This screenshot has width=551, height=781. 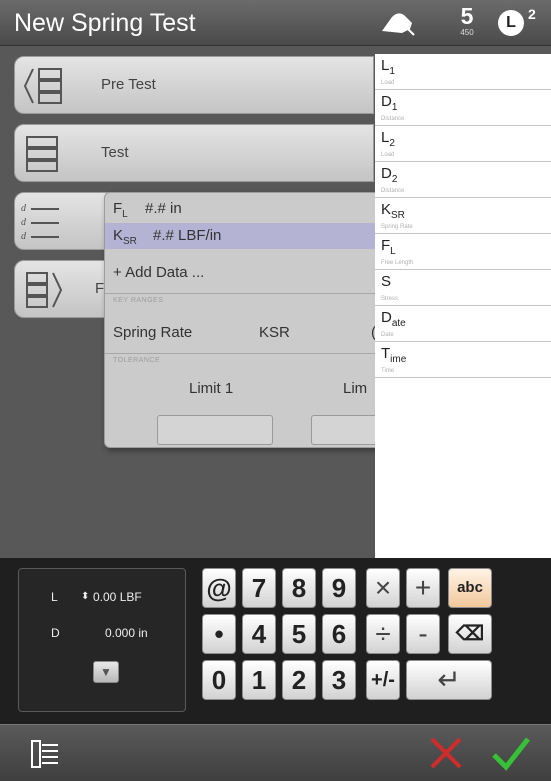 What do you see at coordinates (470, 588) in the screenshot?
I see `key-abc: abc` at bounding box center [470, 588].